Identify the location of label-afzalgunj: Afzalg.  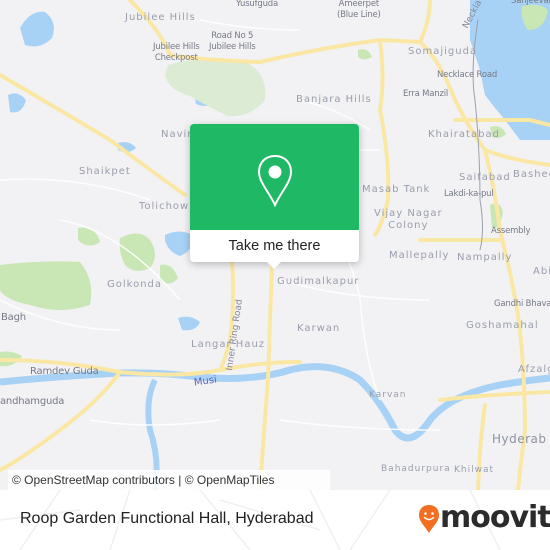
(534, 369).